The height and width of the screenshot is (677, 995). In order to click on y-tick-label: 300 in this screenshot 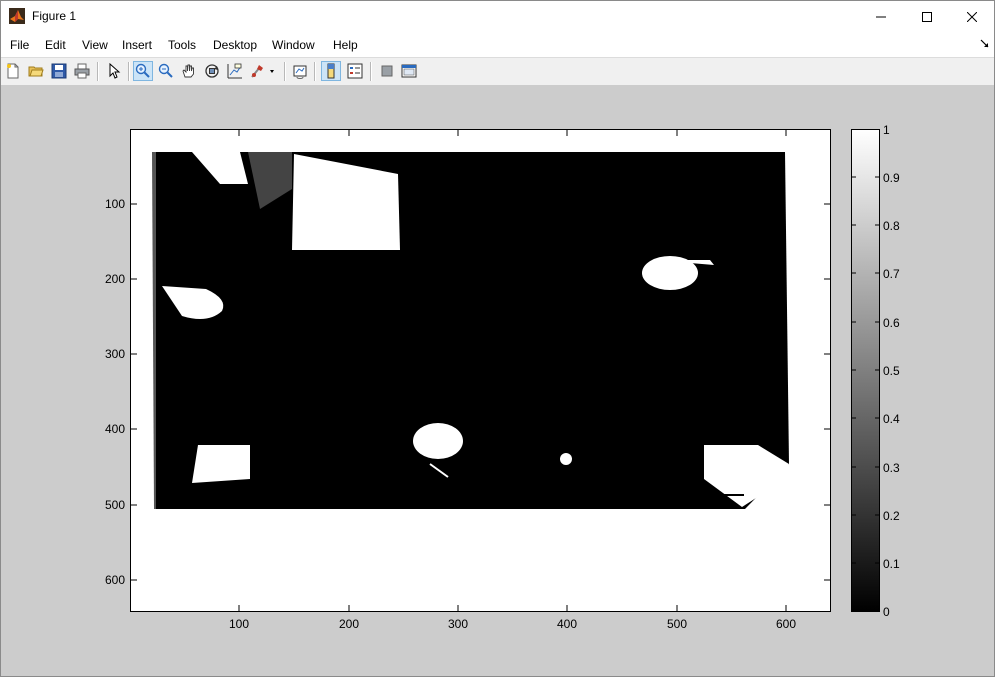, I will do `click(115, 354)`.